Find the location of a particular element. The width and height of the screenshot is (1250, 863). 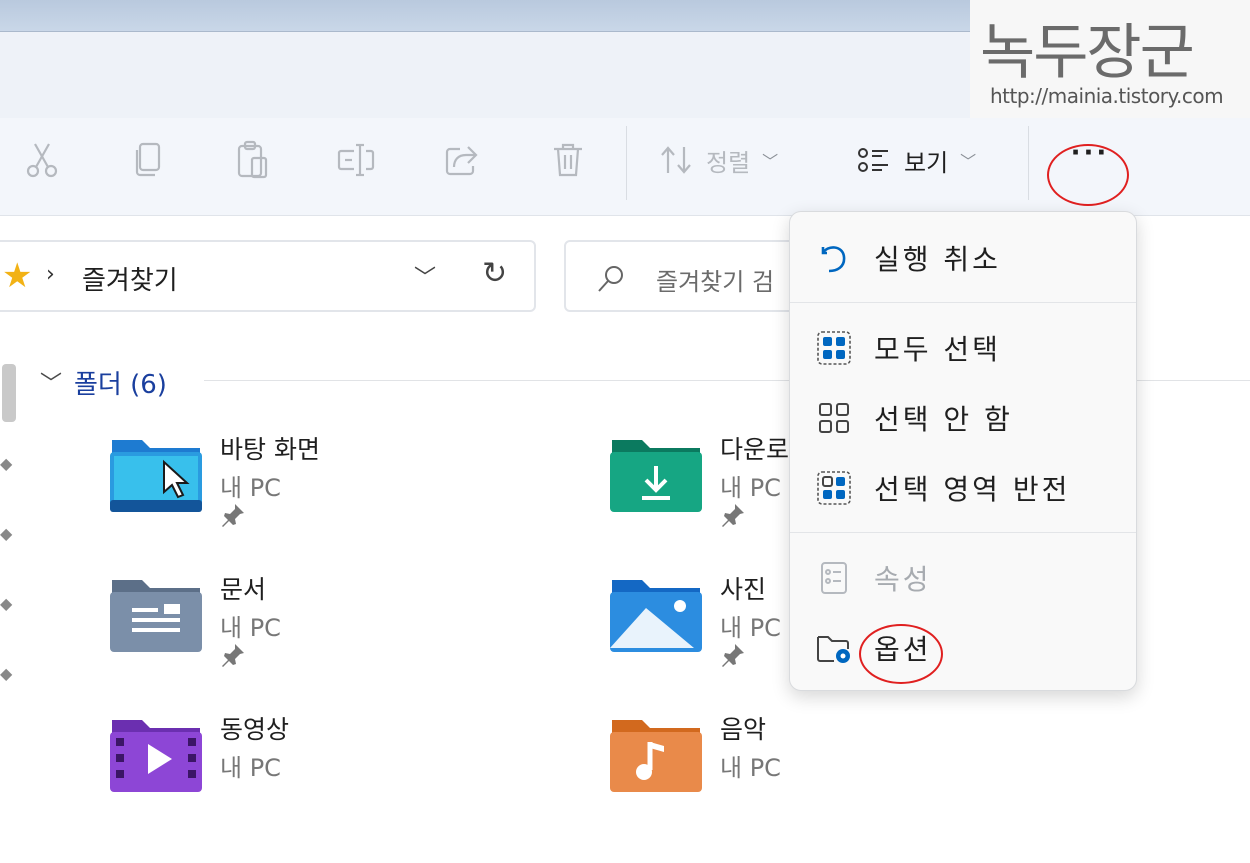

cut-button is located at coordinates (42, 160).